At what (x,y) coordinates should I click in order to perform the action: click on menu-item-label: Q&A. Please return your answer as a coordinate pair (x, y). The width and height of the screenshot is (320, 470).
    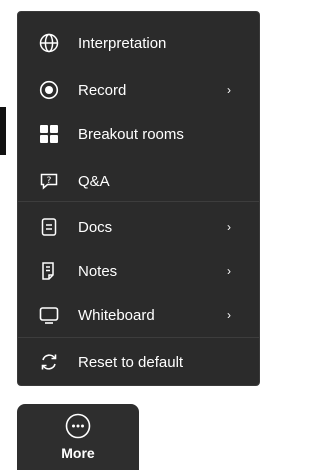
    Looking at the image, I should click on (94, 181).